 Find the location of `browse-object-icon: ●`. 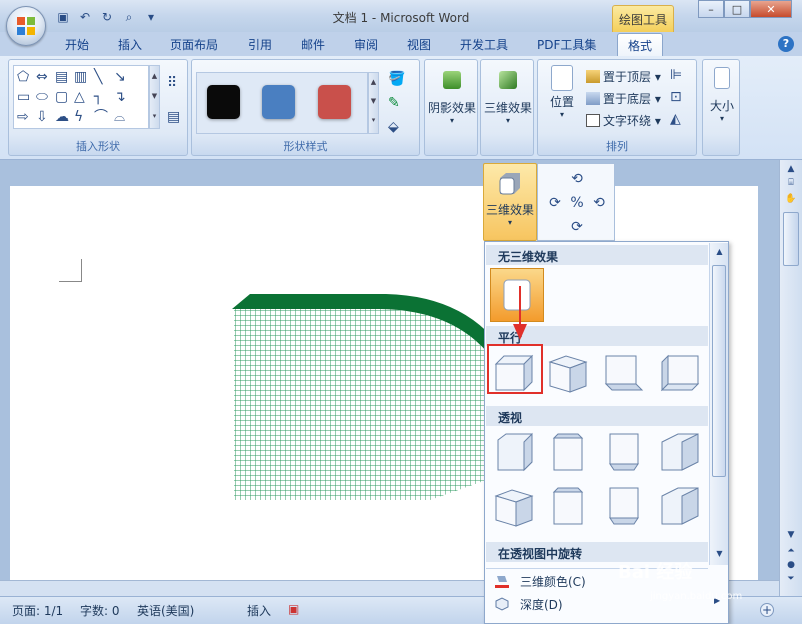

browse-object-icon: ● is located at coordinates (791, 567).